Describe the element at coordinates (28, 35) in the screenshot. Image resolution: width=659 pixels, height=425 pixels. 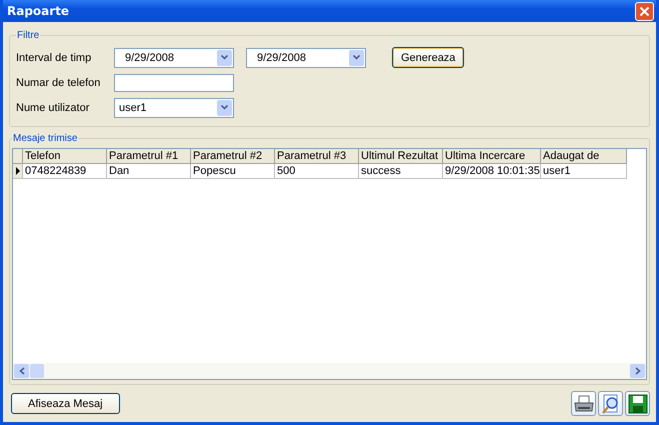
I see `group-title: Filtre` at that location.